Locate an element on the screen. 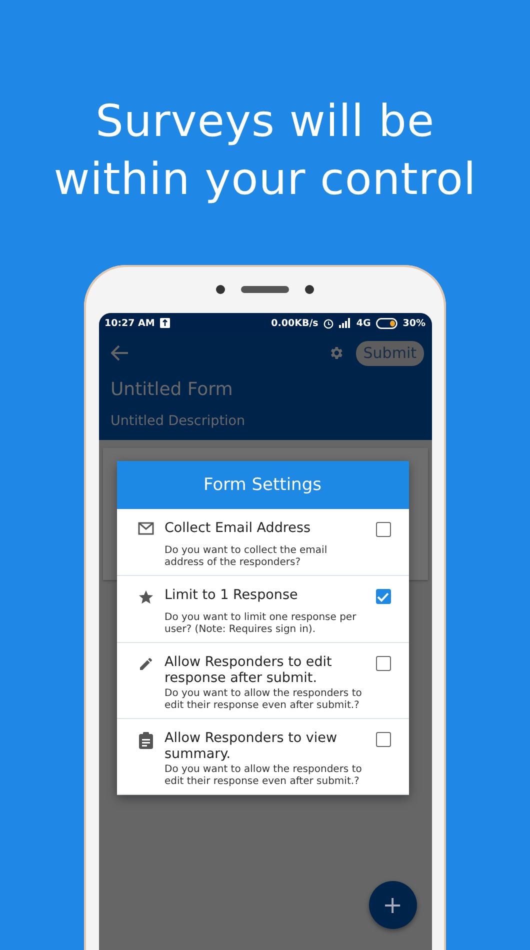 This screenshot has width=530, height=950. pencil-icon is located at coordinates (146, 664).